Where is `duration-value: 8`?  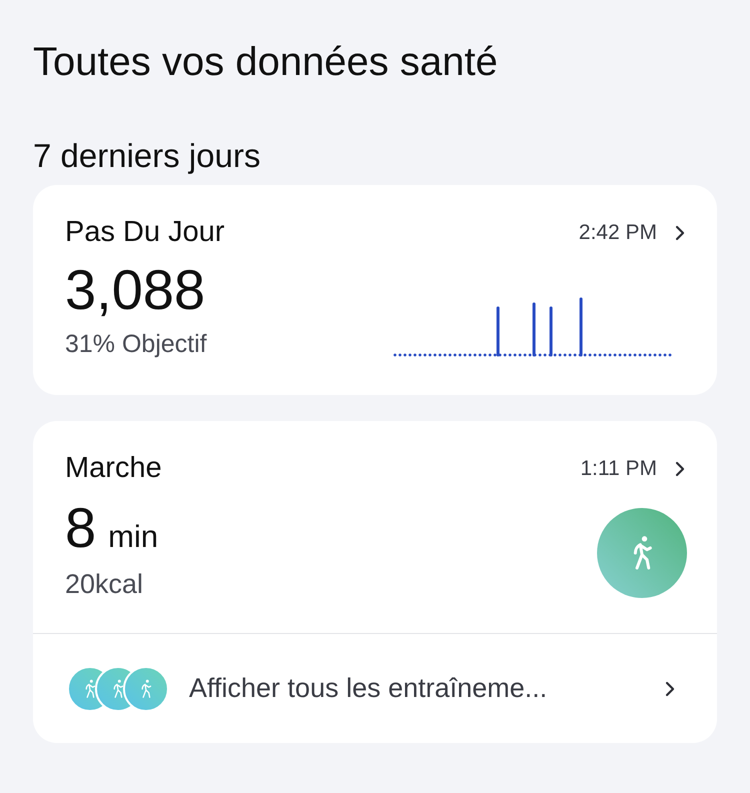 duration-value: 8 is located at coordinates (80, 527).